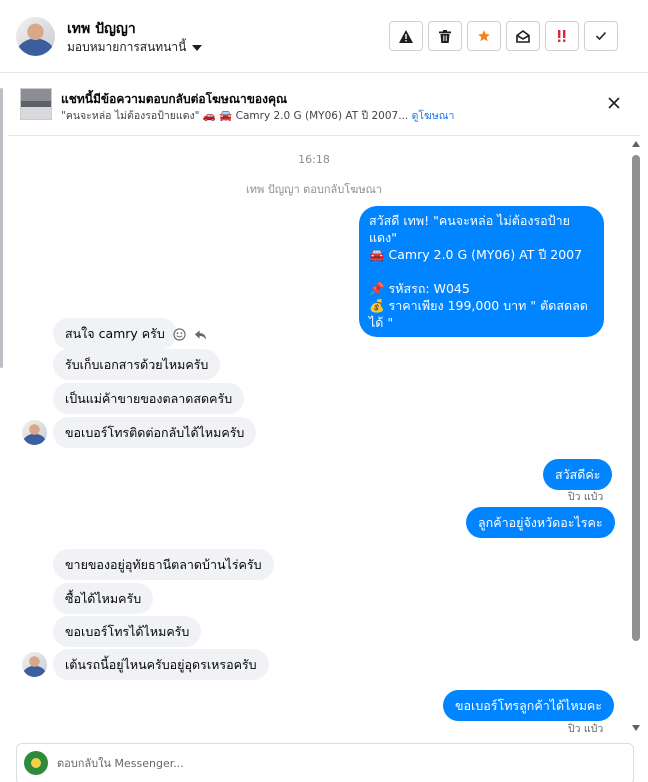 This screenshot has height=782, width=648. What do you see at coordinates (127, 47) in the screenshot?
I see `assign-label: มอบหมายการสนทนานี้` at bounding box center [127, 47].